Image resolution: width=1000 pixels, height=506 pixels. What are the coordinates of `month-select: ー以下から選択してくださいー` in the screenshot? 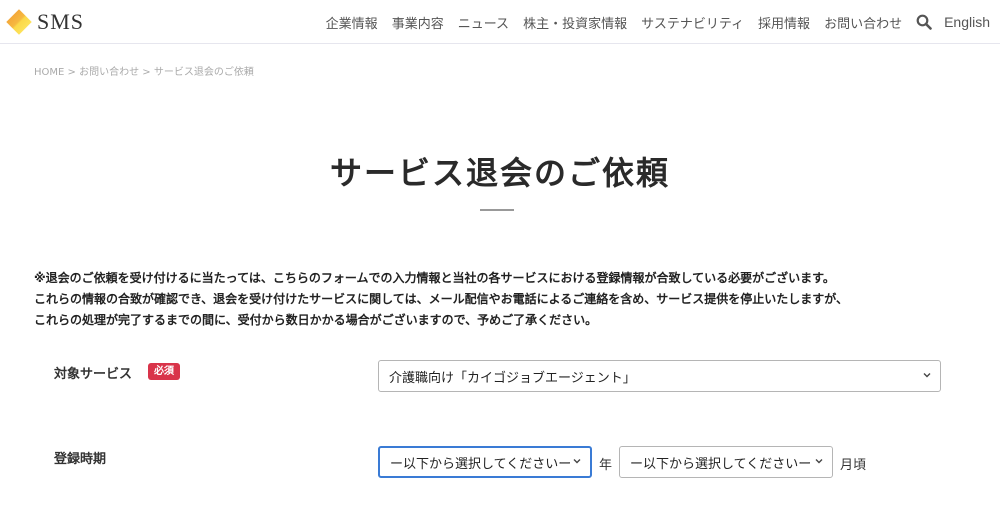 It's located at (726, 462).